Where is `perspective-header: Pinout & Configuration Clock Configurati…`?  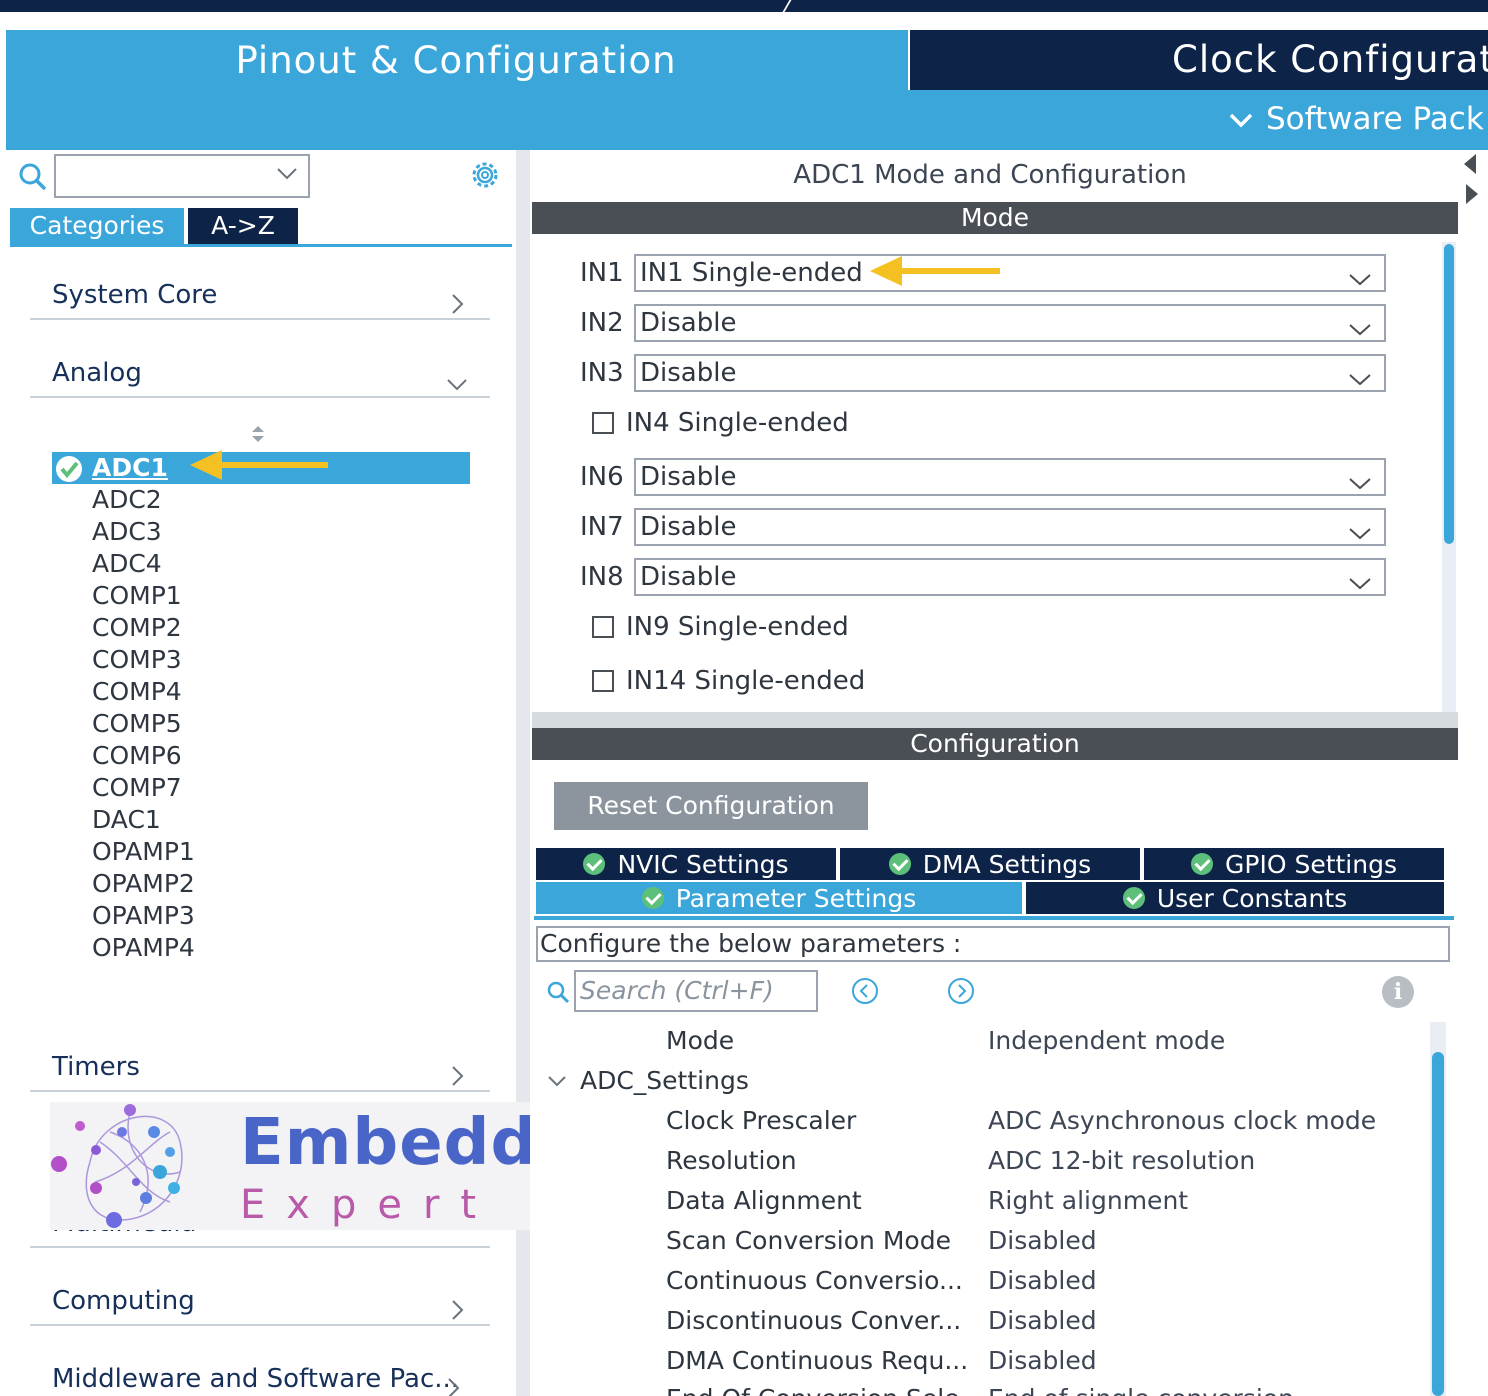
perspective-header: Pinout & Configuration Clock Configurati… is located at coordinates (747, 90).